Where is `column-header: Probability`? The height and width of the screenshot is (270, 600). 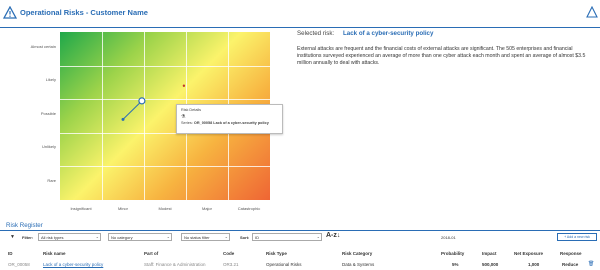
column-header: Probability is located at coordinates (452, 253).